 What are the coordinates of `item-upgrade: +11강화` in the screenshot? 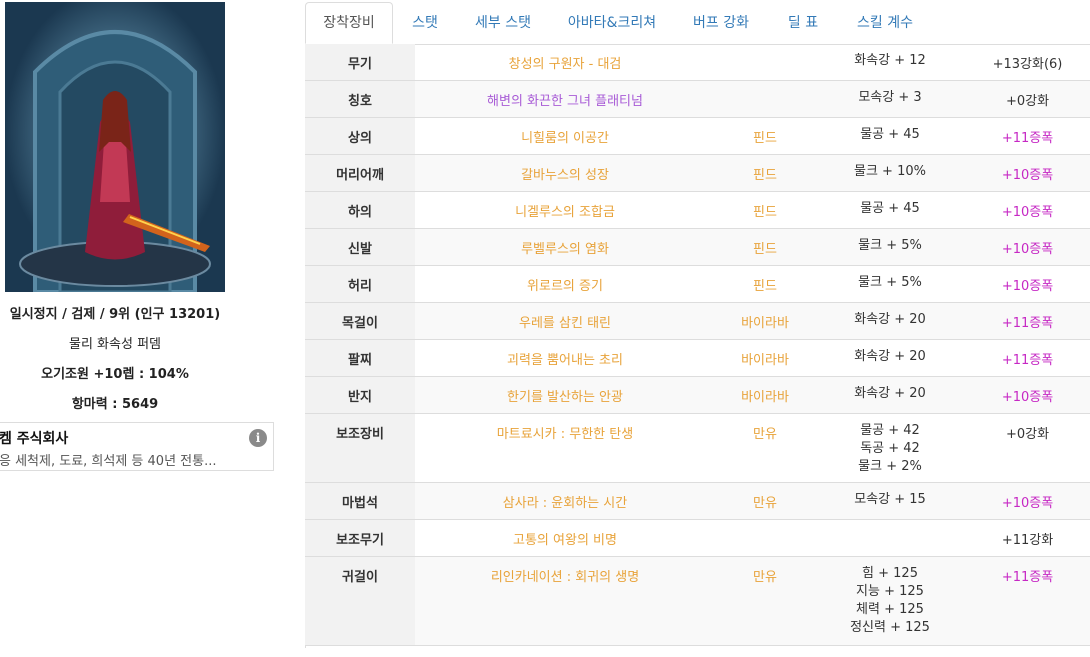 It's located at (1027, 540).